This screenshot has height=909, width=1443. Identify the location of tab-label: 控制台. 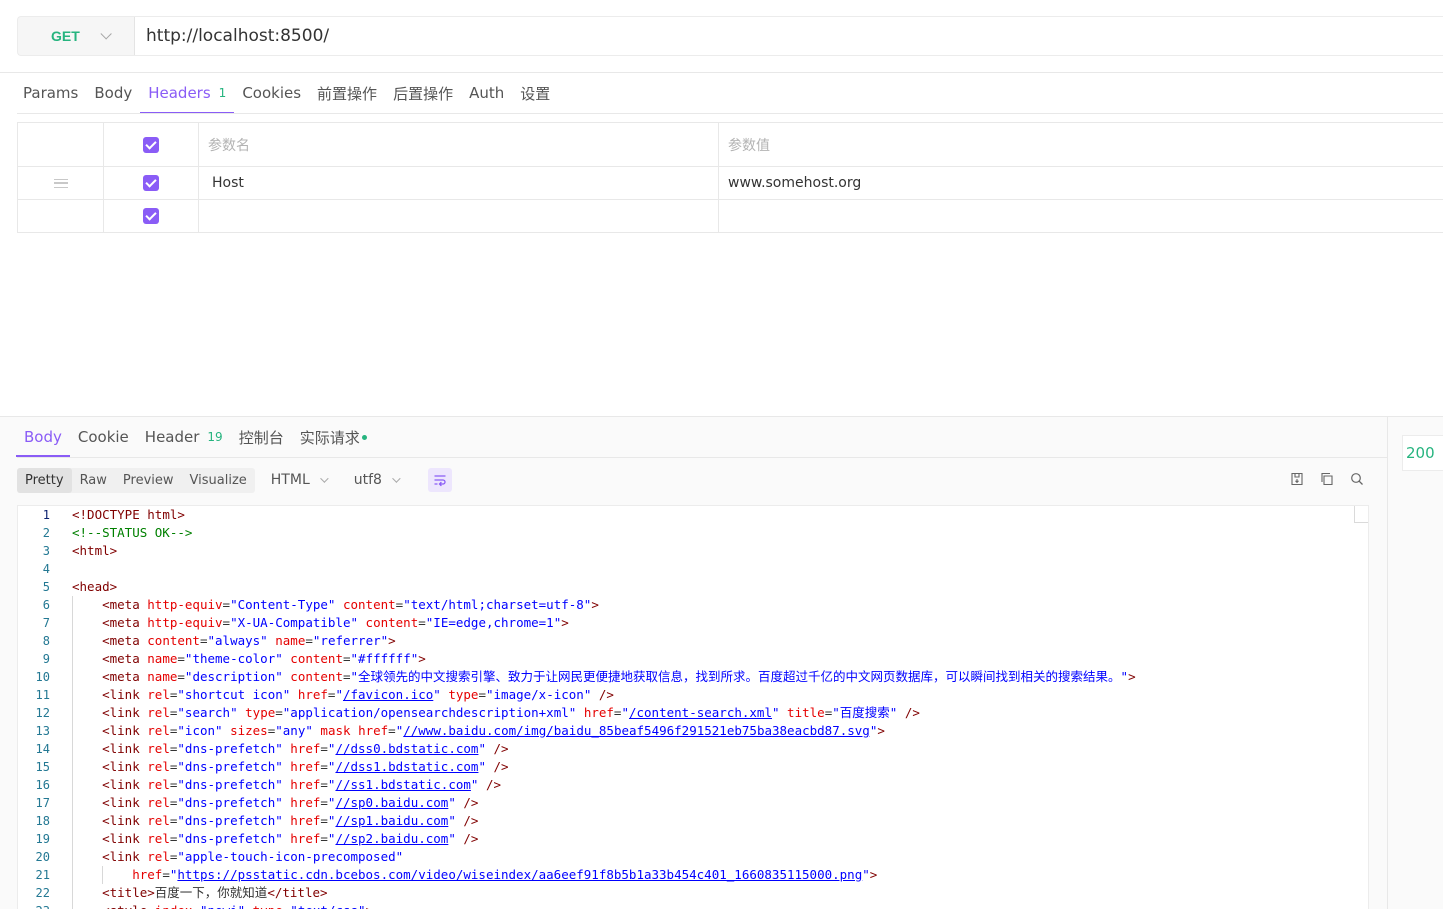
(261, 437).